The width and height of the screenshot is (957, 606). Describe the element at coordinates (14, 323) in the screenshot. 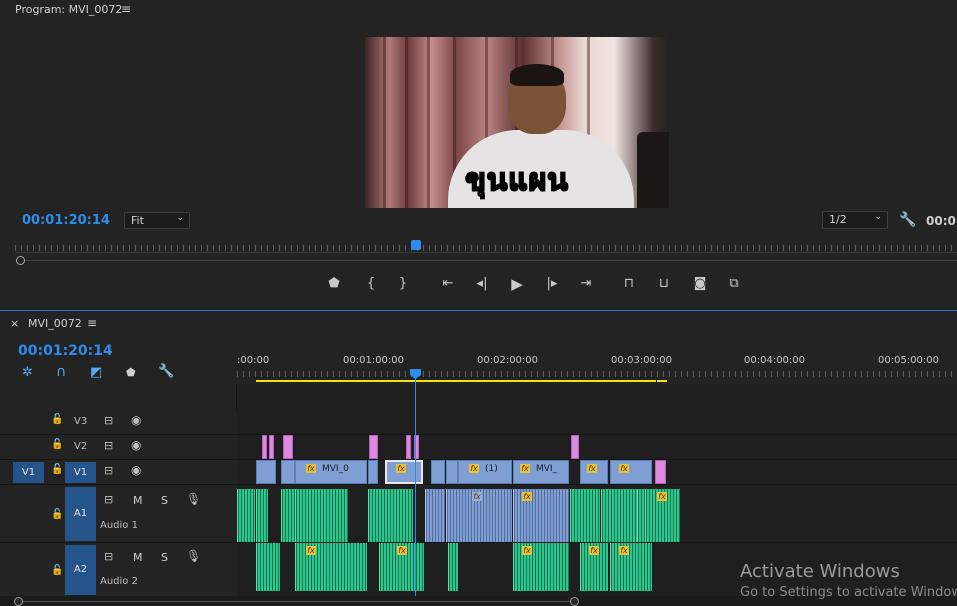

I see `close-icon: ×` at that location.